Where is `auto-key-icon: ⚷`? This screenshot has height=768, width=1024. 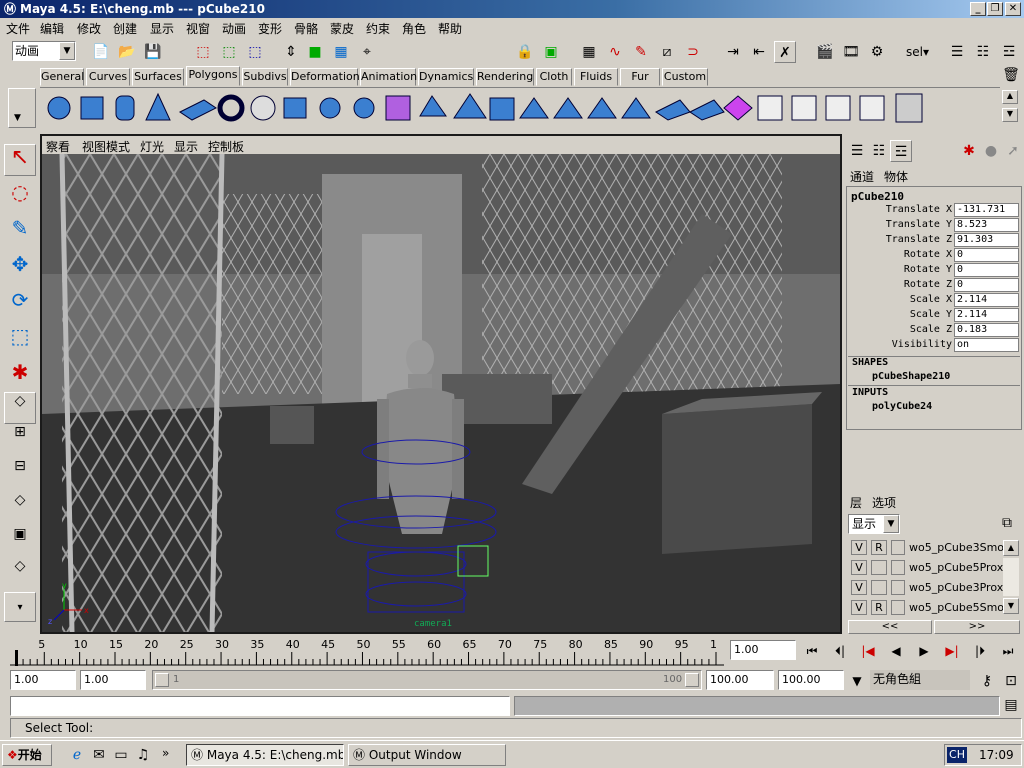
auto-key-icon: ⚷ is located at coordinates (987, 681).